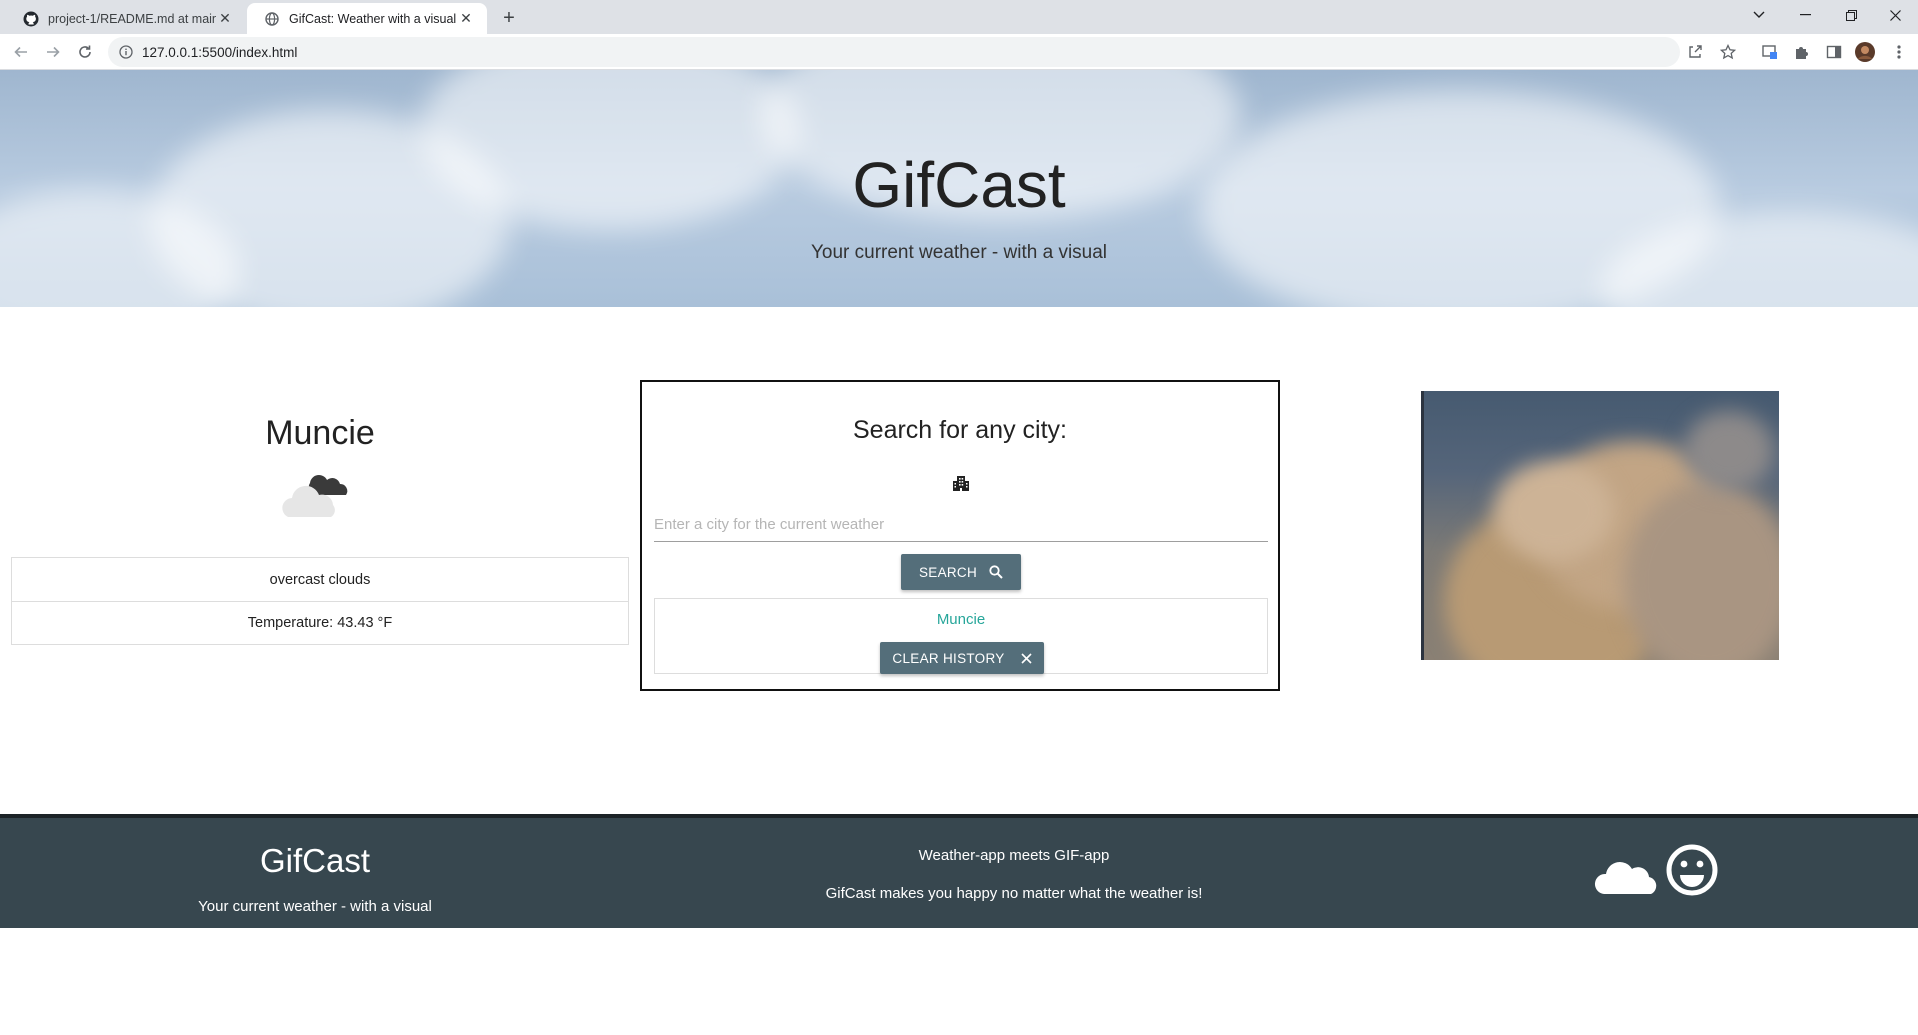 This screenshot has height=1035, width=1918. I want to click on temperature-readout: Temperature: 43.43 °F, so click(320, 622).